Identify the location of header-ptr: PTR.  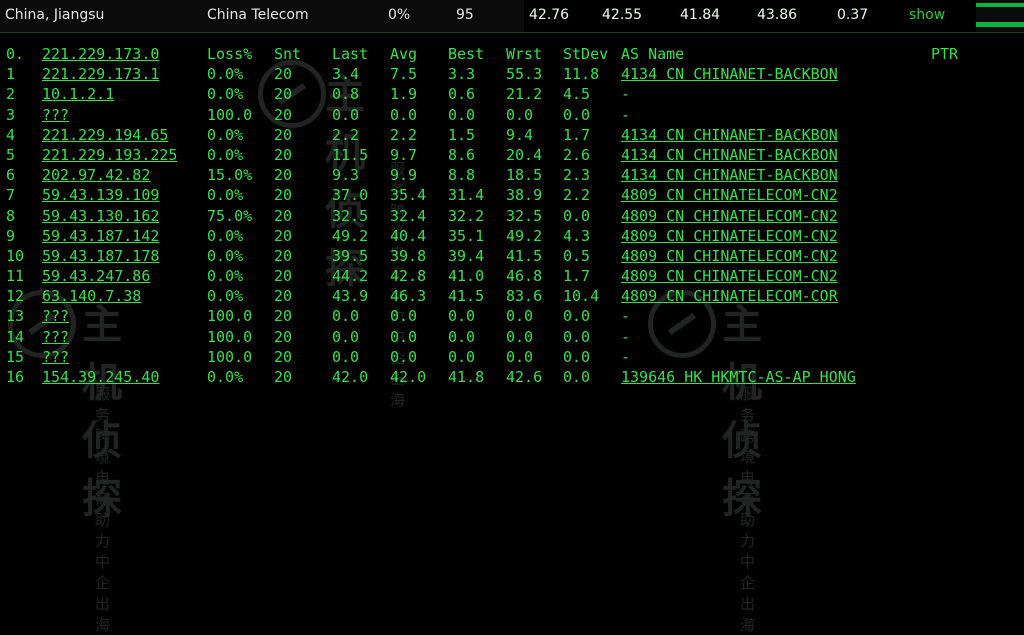
(945, 54).